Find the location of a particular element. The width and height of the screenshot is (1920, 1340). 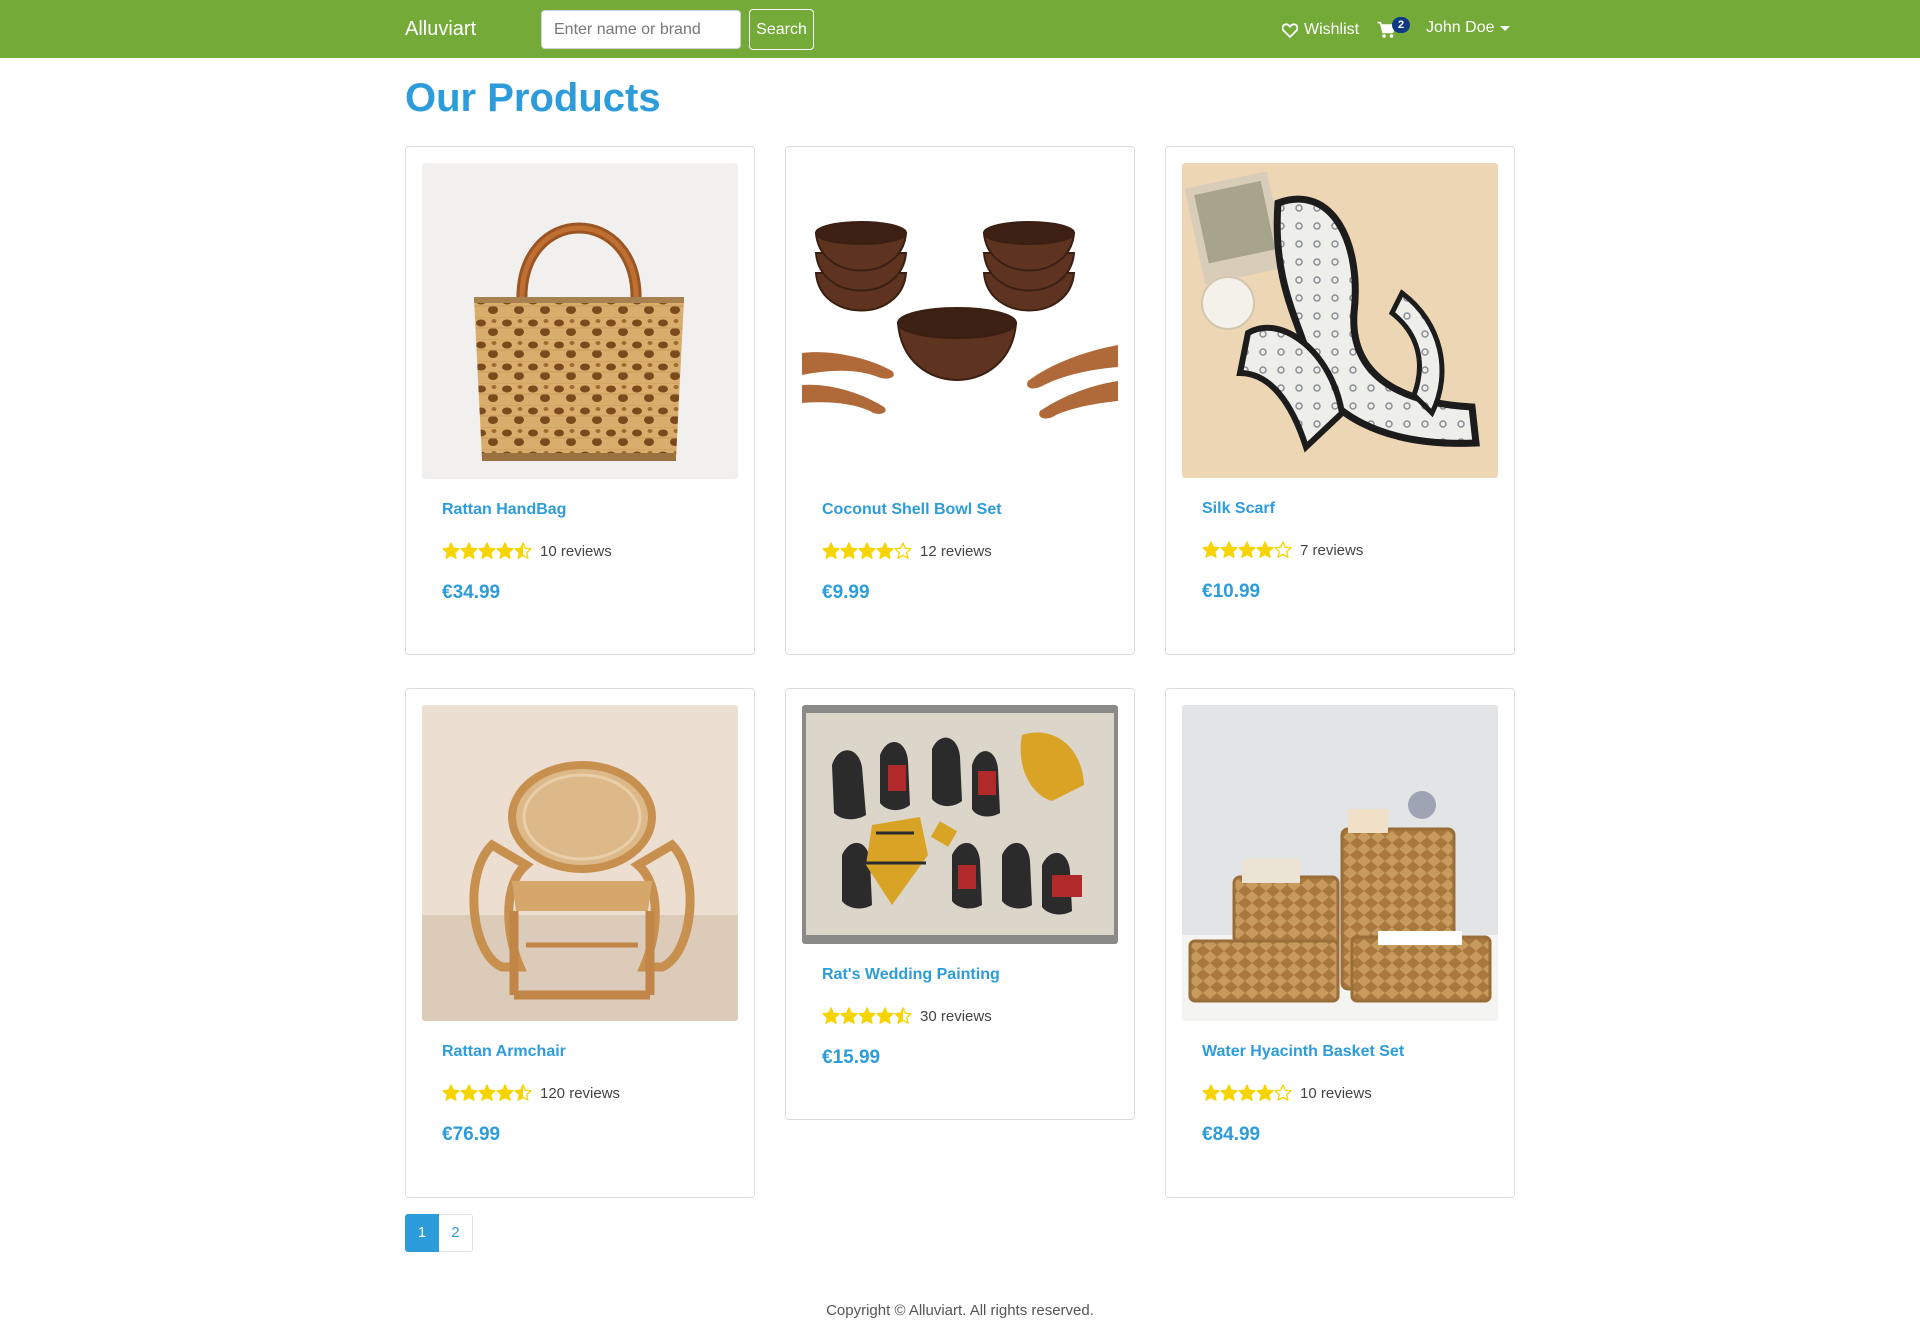

heart-icon is located at coordinates (1290, 30).